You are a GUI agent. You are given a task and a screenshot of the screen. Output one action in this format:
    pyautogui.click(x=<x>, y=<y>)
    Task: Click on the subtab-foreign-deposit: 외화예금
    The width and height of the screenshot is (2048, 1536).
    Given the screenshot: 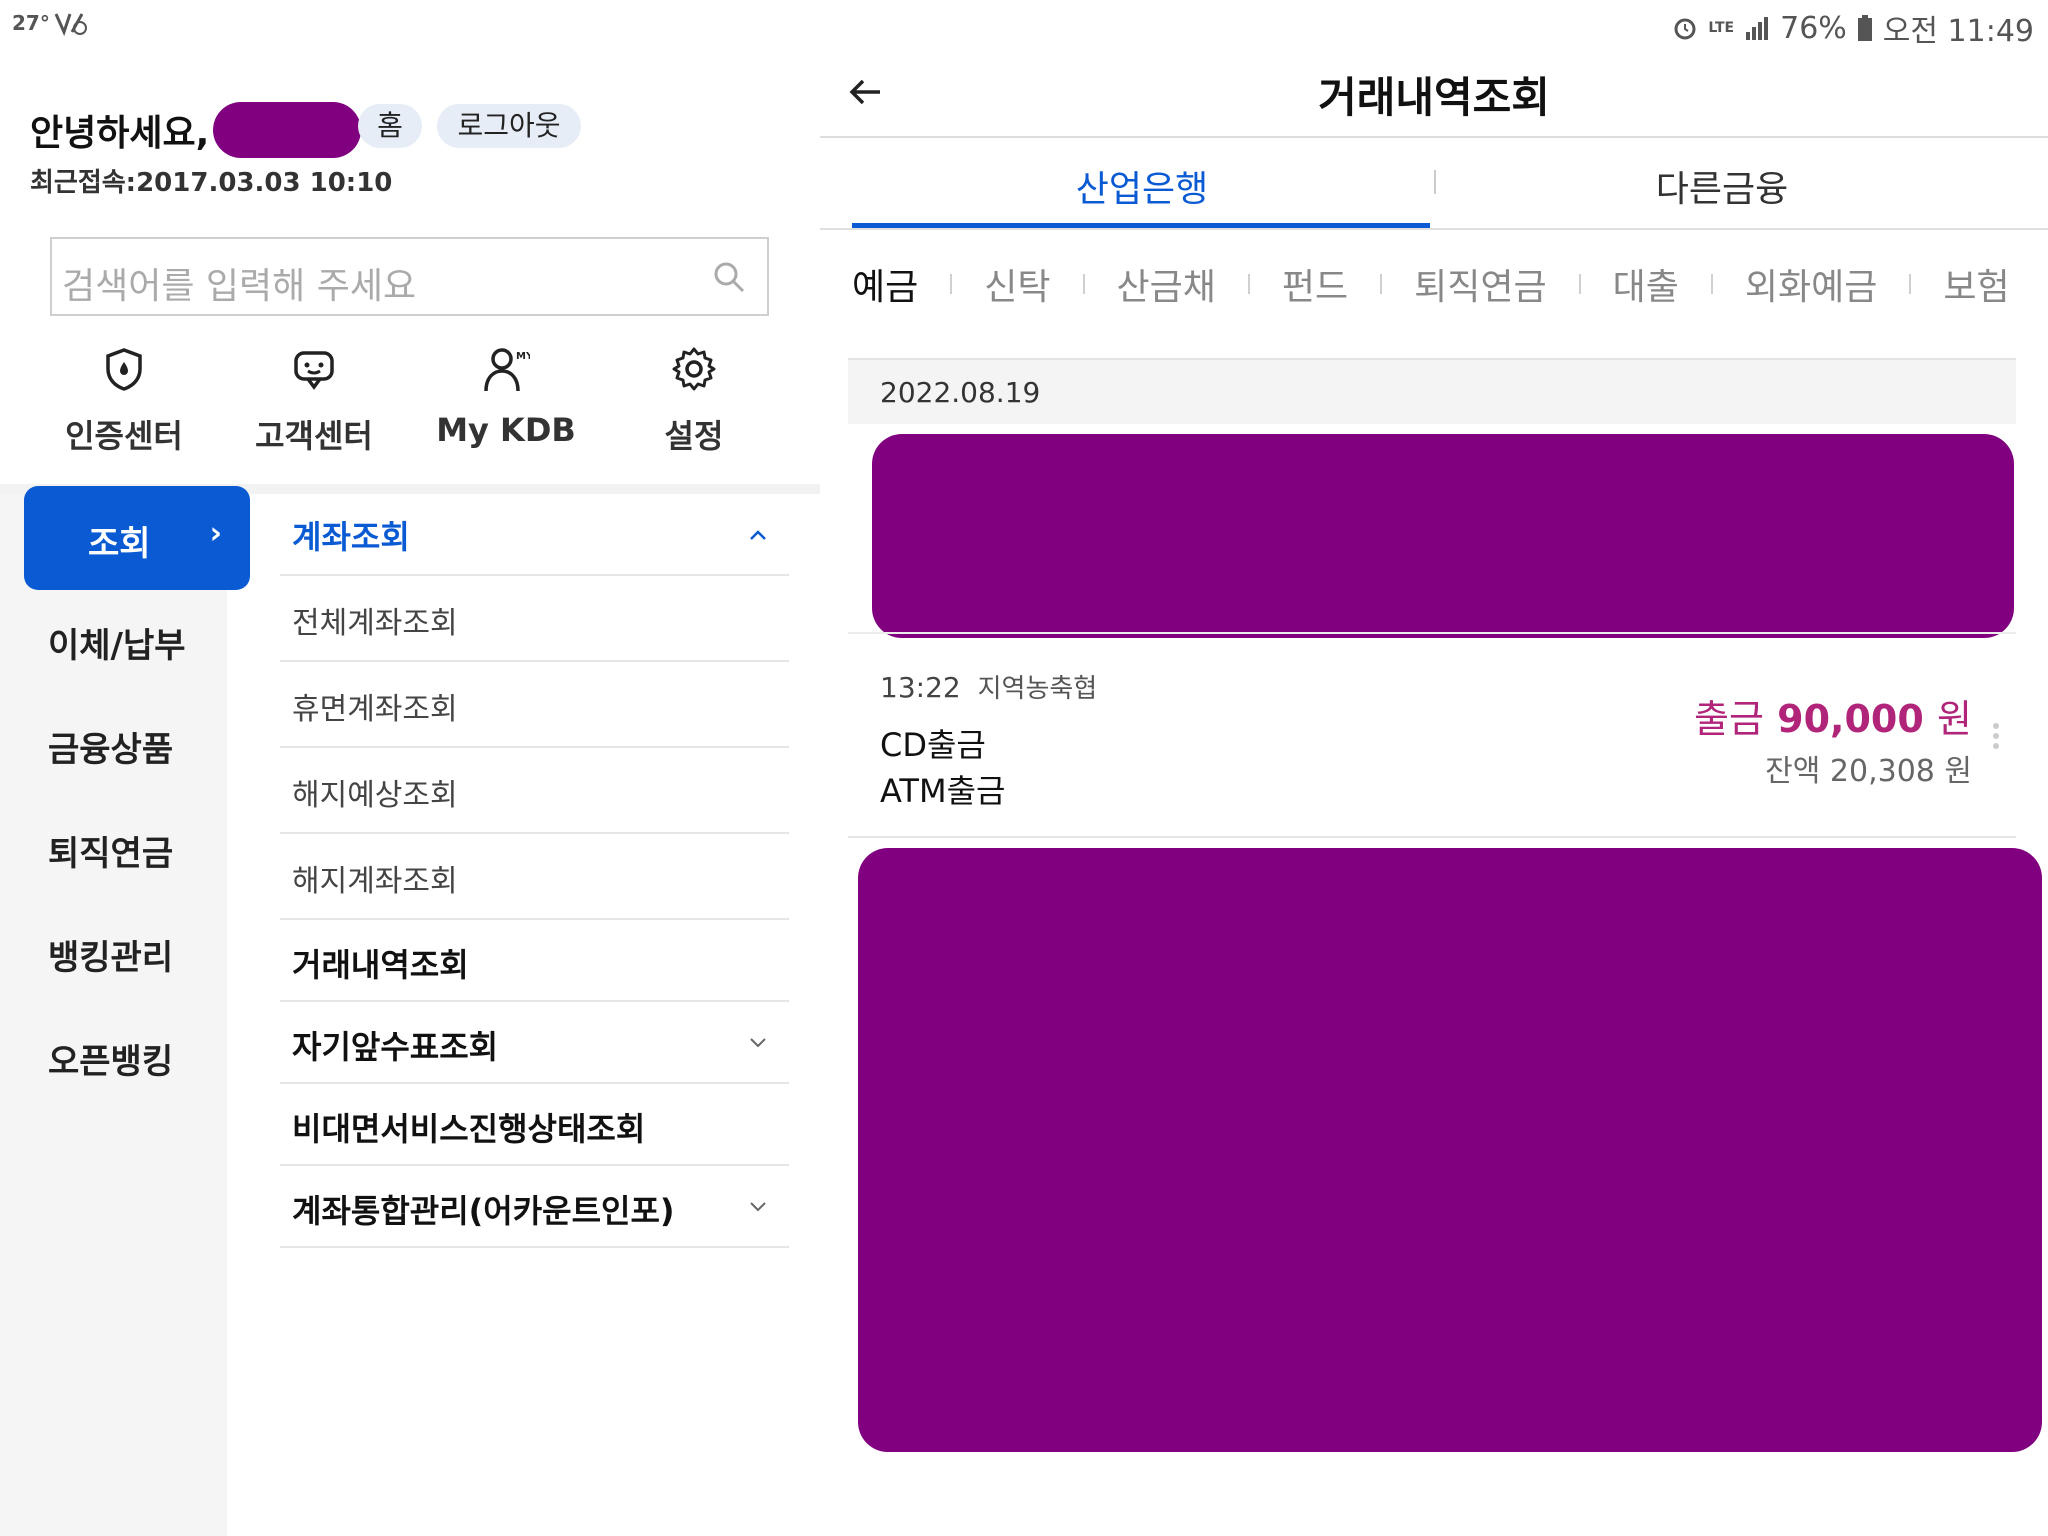 What is the action you would take?
    pyautogui.click(x=1811, y=284)
    